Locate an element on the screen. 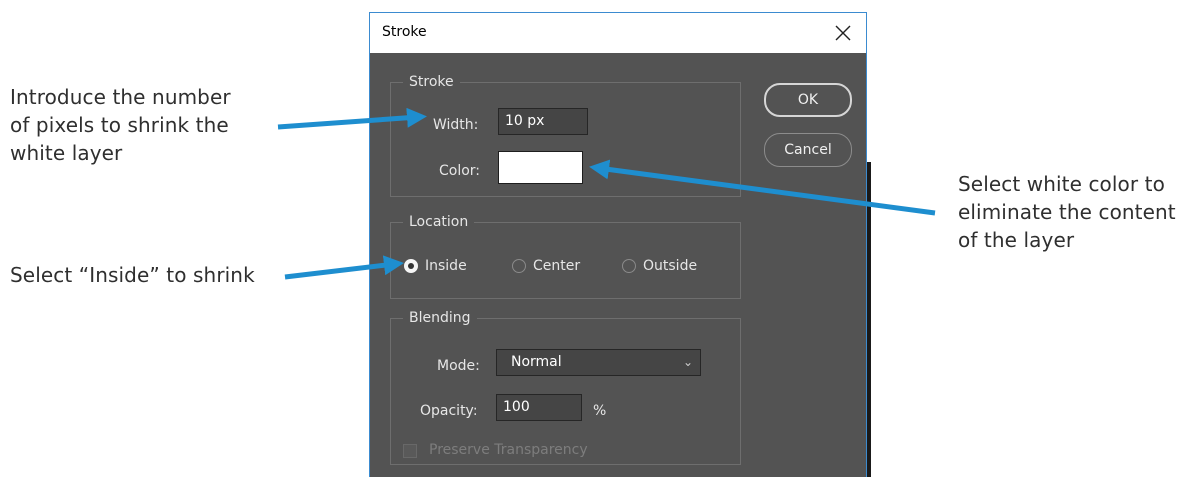  color-annotation-line-2: eliminate the content is located at coordinates (1067, 212).